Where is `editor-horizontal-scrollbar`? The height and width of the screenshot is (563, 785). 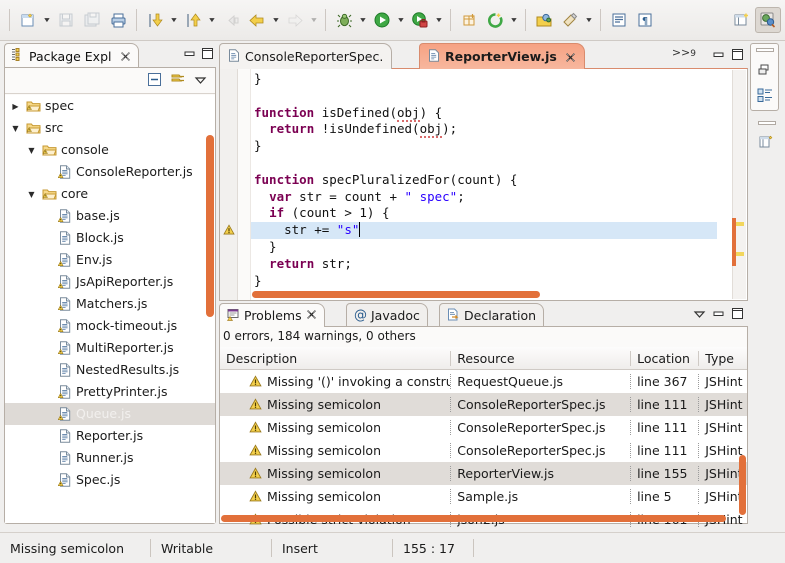
editor-horizontal-scrollbar is located at coordinates (396, 294).